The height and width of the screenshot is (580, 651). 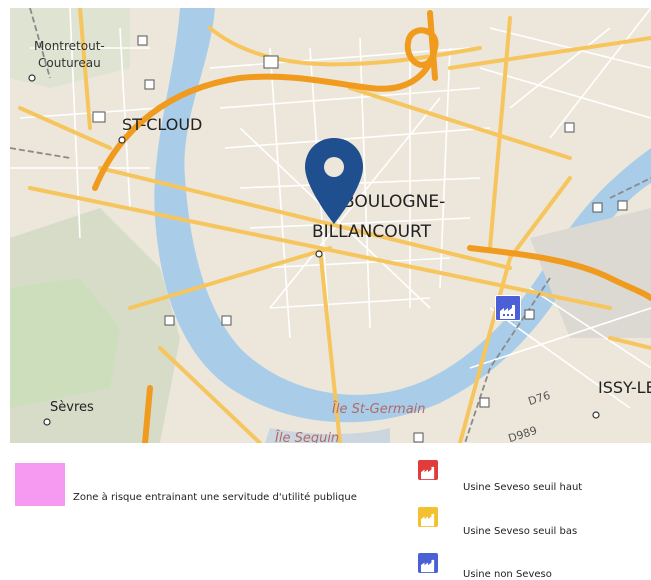 I want to click on seveso-high-swatch, so click(x=428, y=470).